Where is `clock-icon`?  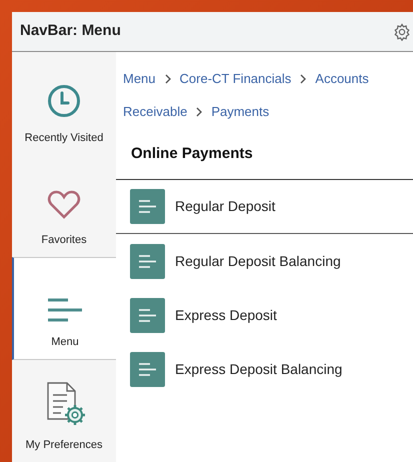 clock-icon is located at coordinates (64, 101).